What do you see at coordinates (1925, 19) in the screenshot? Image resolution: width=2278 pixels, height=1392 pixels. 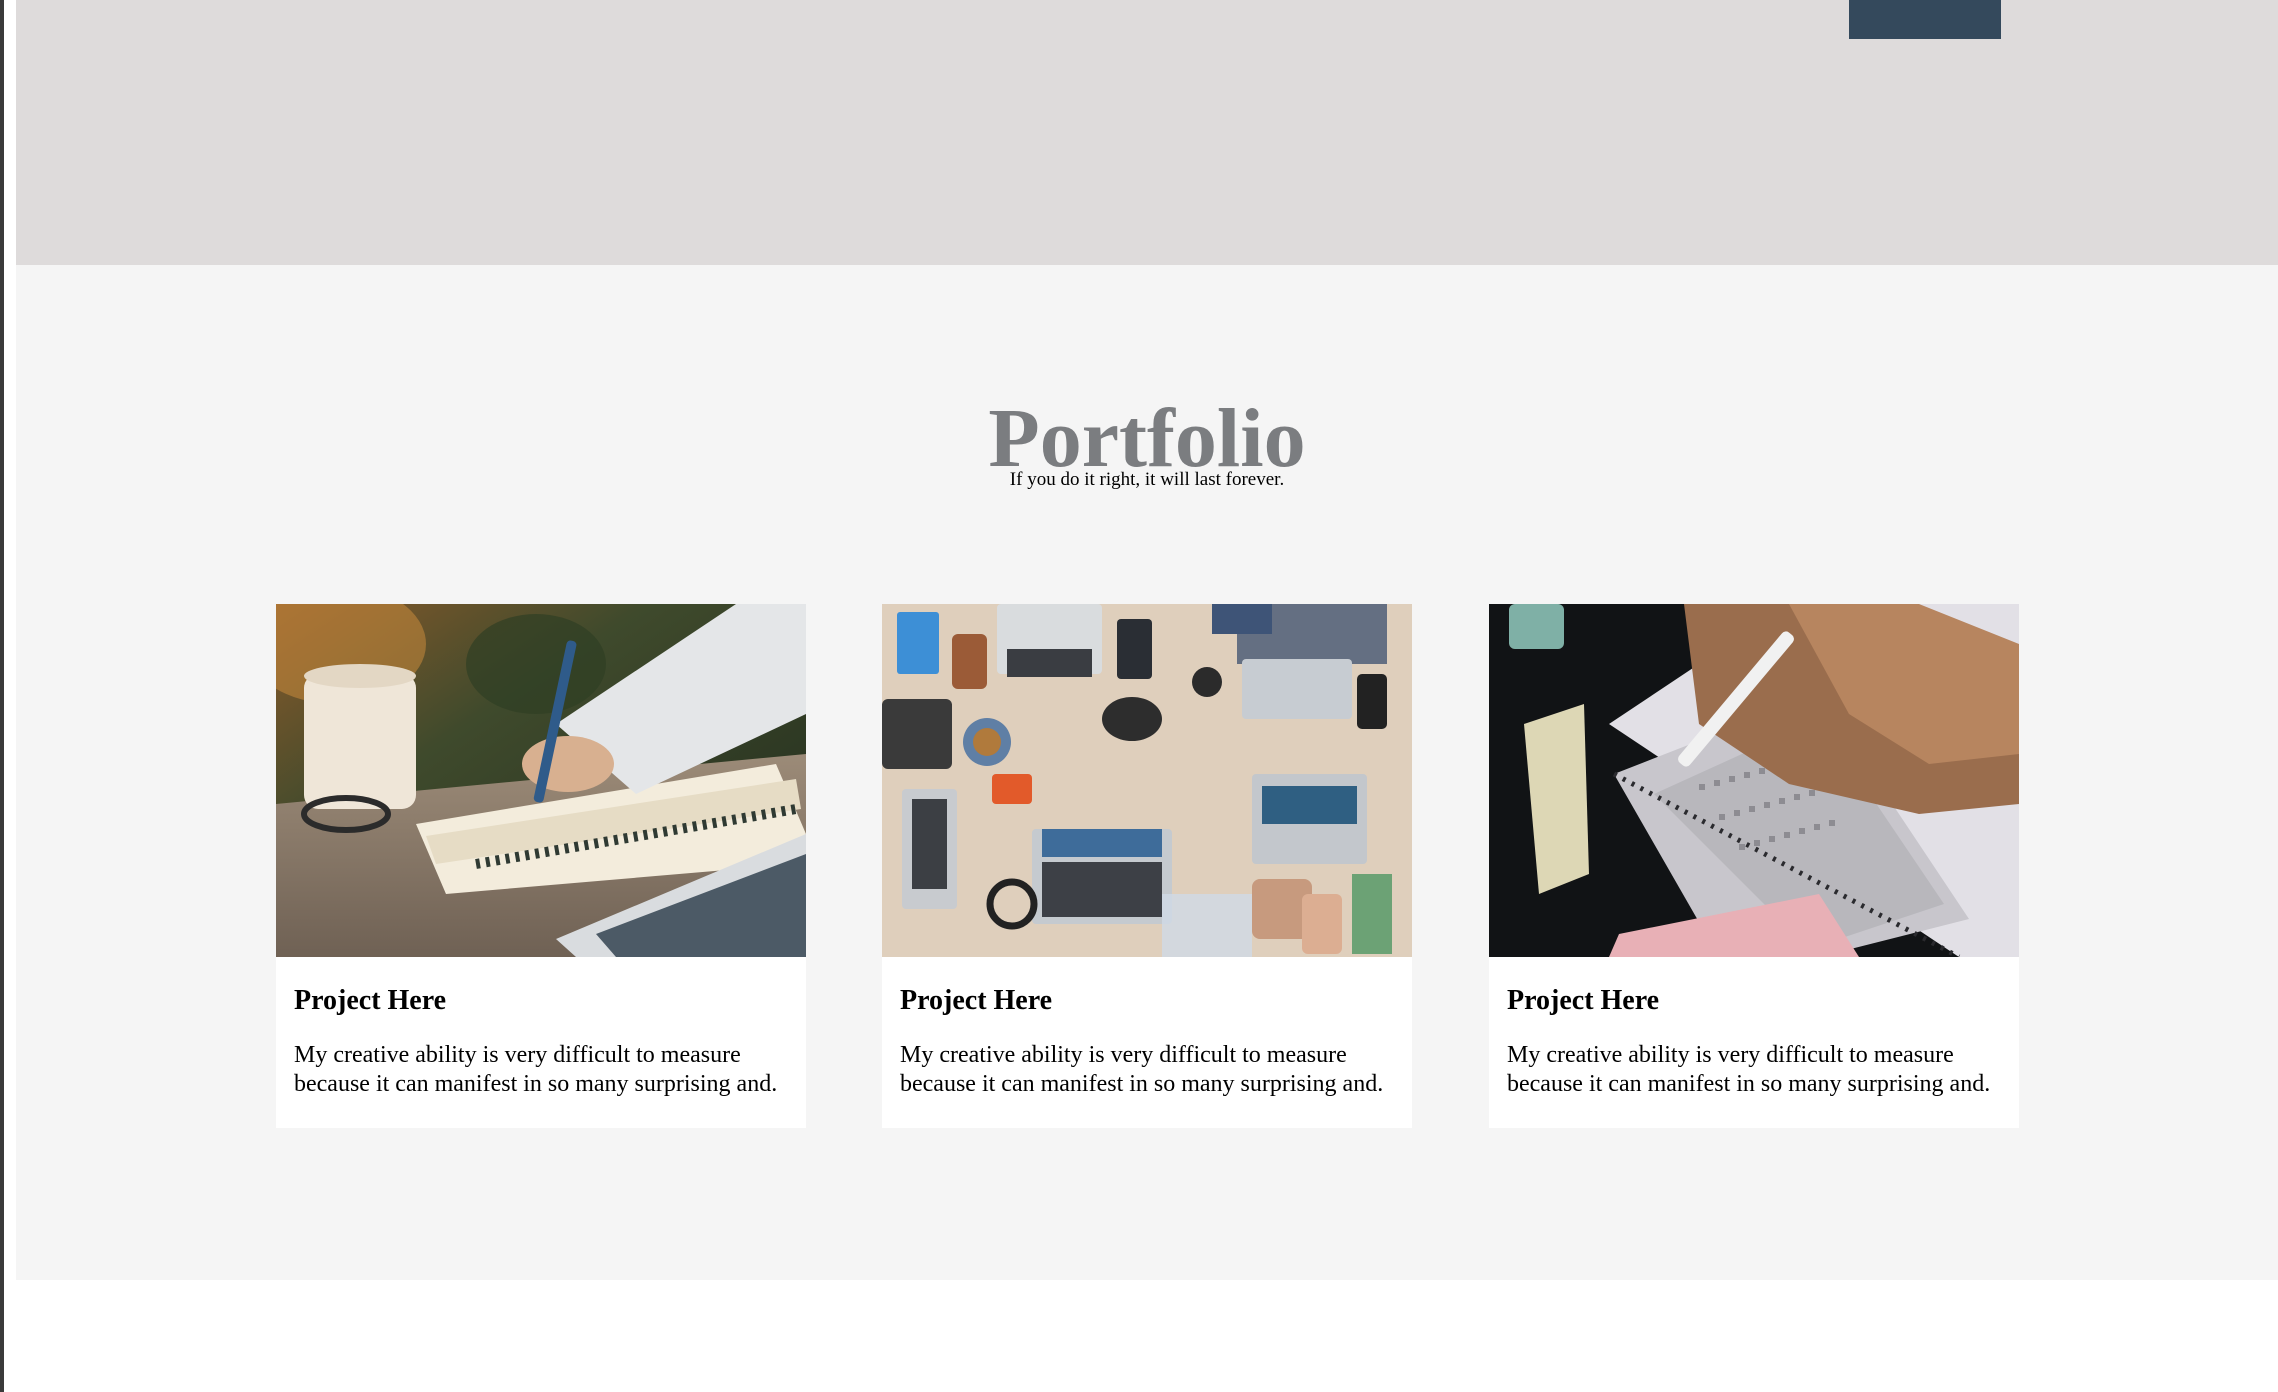 I see `nav-button` at bounding box center [1925, 19].